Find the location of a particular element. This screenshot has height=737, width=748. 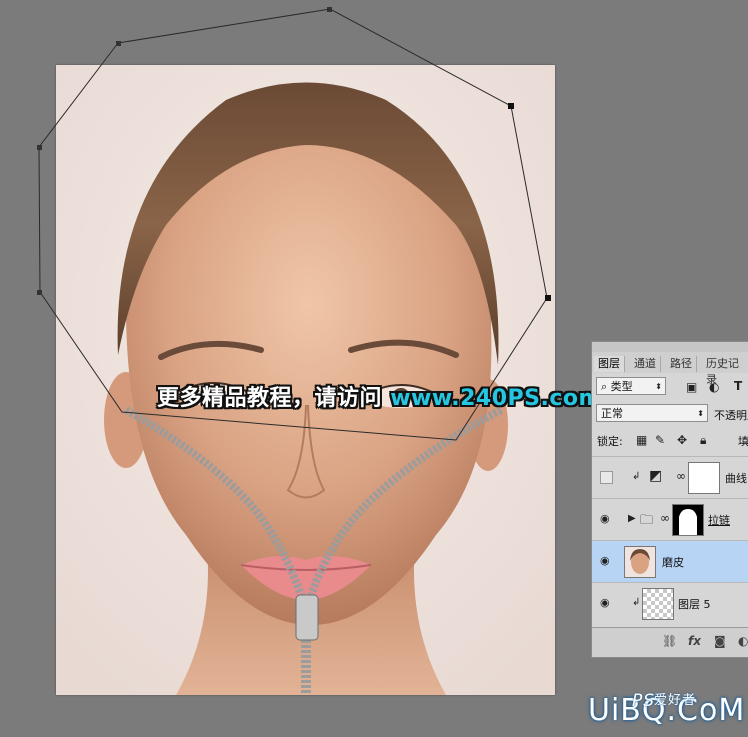

panel-tab-bar: 图层 通道 路径 历史记录 is located at coordinates (670, 364).